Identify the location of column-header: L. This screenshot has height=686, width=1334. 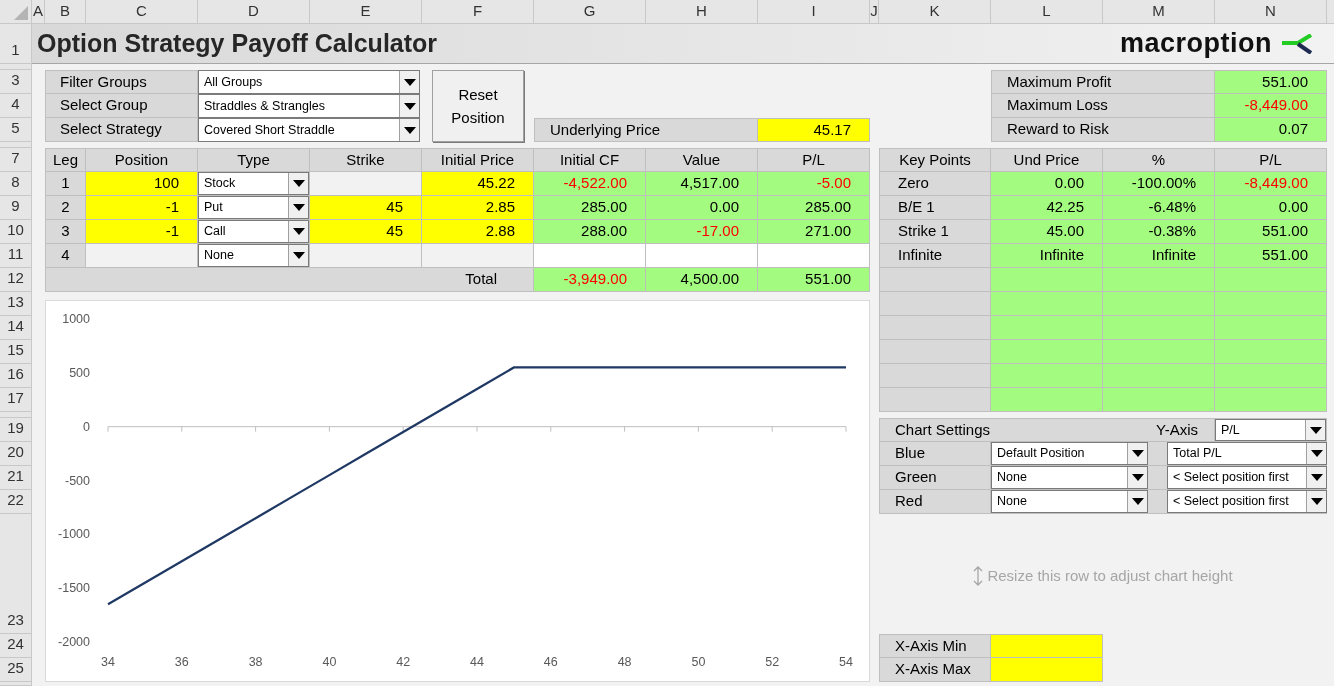
(1047, 12).